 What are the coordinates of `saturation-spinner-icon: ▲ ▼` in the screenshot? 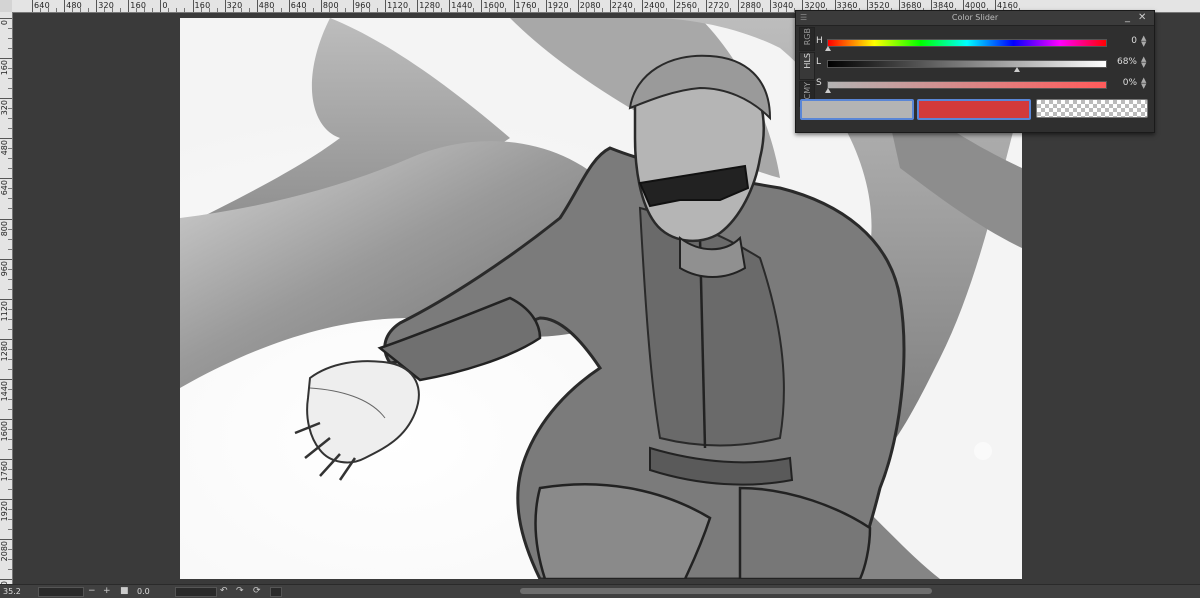 It's located at (1143, 83).